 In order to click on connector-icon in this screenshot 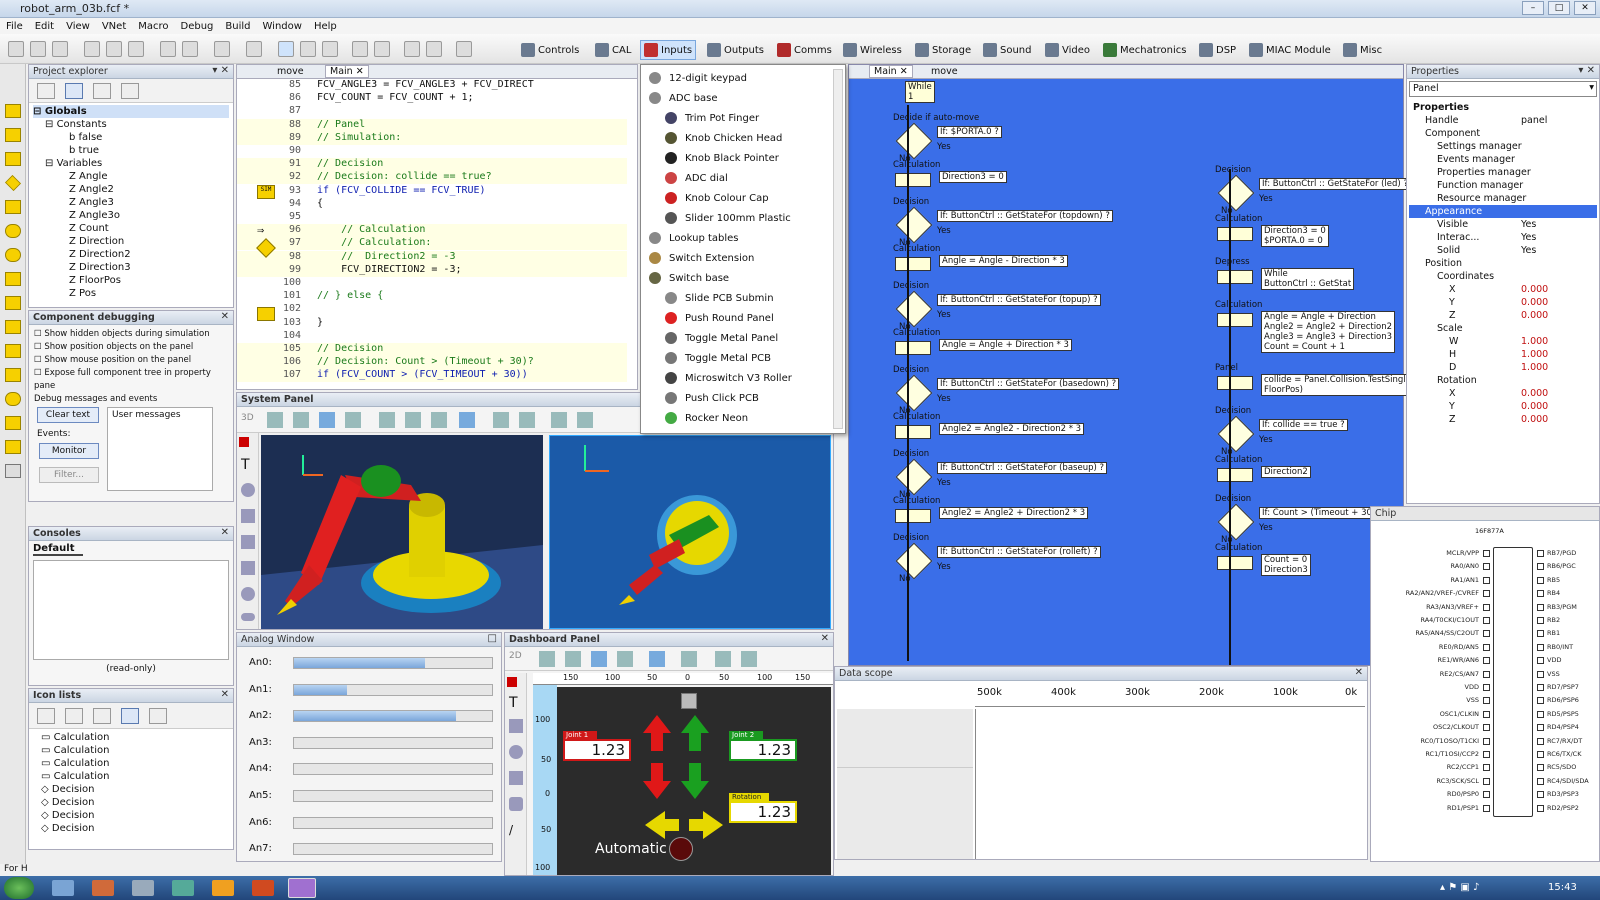, I will do `click(13, 471)`.